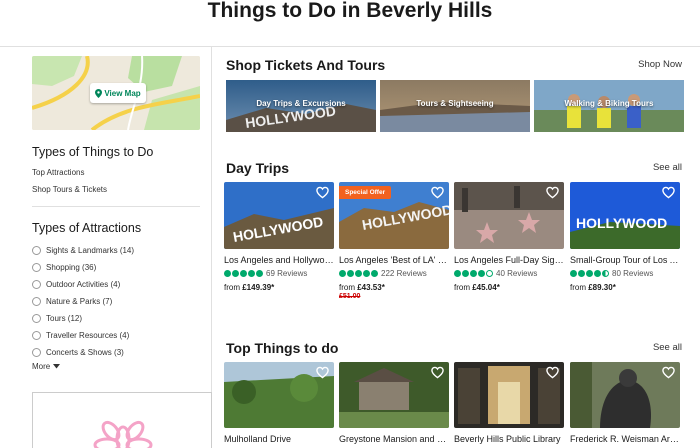  What do you see at coordinates (211, 247) in the screenshot?
I see `sidebar-divider` at bounding box center [211, 247].